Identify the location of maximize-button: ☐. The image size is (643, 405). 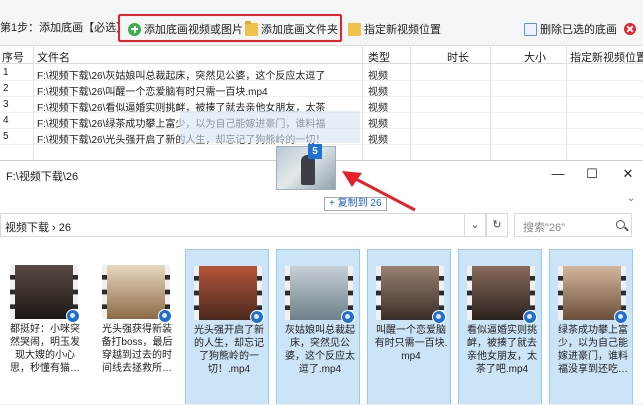
(592, 174).